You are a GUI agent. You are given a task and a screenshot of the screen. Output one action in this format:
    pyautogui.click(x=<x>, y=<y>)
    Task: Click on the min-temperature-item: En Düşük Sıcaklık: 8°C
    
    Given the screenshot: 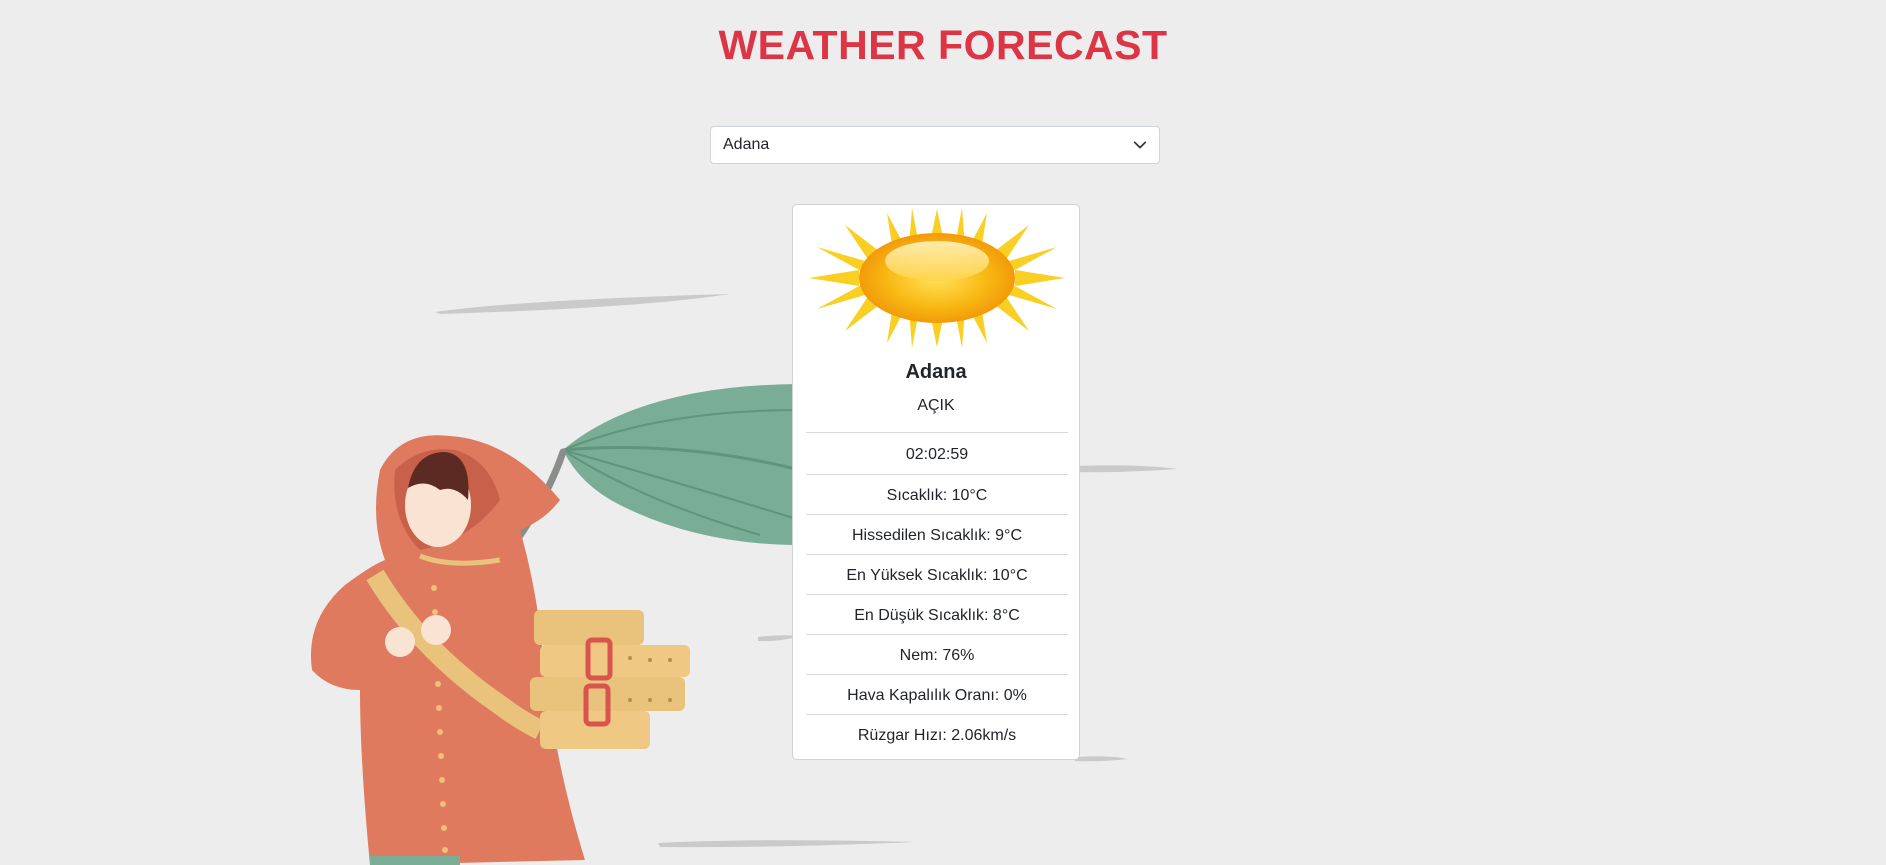 What is the action you would take?
    pyautogui.click(x=937, y=614)
    